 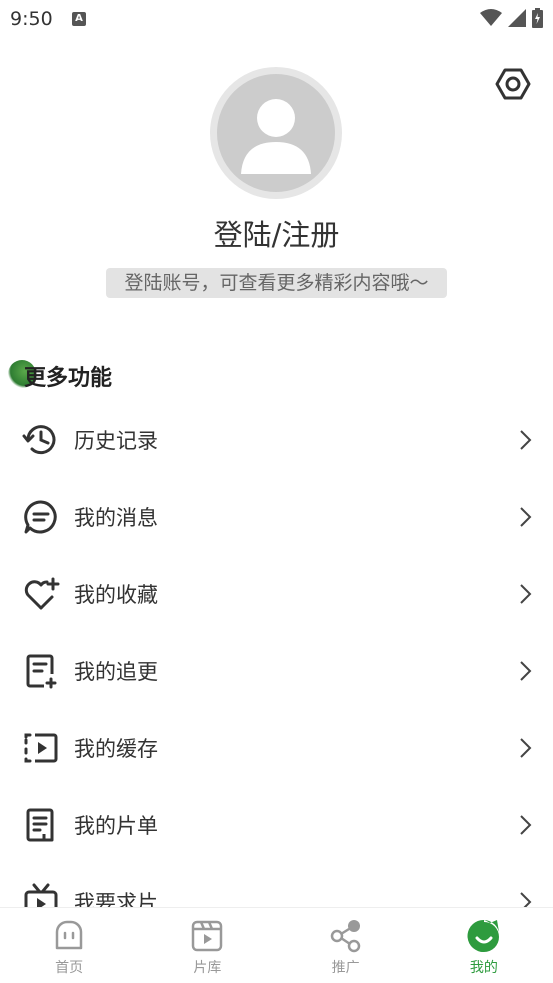 I want to click on battery-icon, so click(x=537, y=18).